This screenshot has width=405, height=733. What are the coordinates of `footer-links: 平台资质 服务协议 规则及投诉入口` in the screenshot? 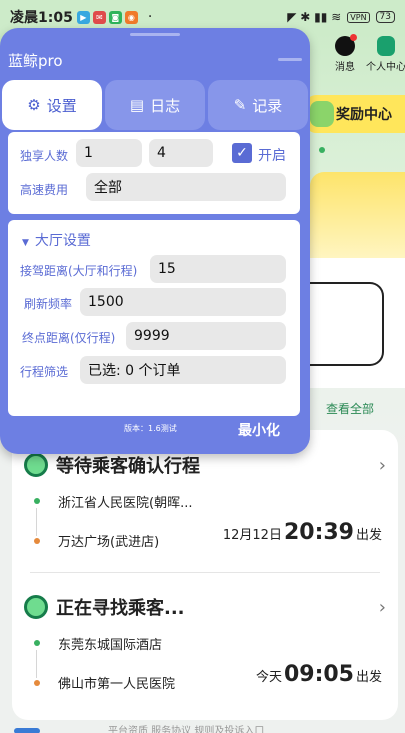 It's located at (186, 727).